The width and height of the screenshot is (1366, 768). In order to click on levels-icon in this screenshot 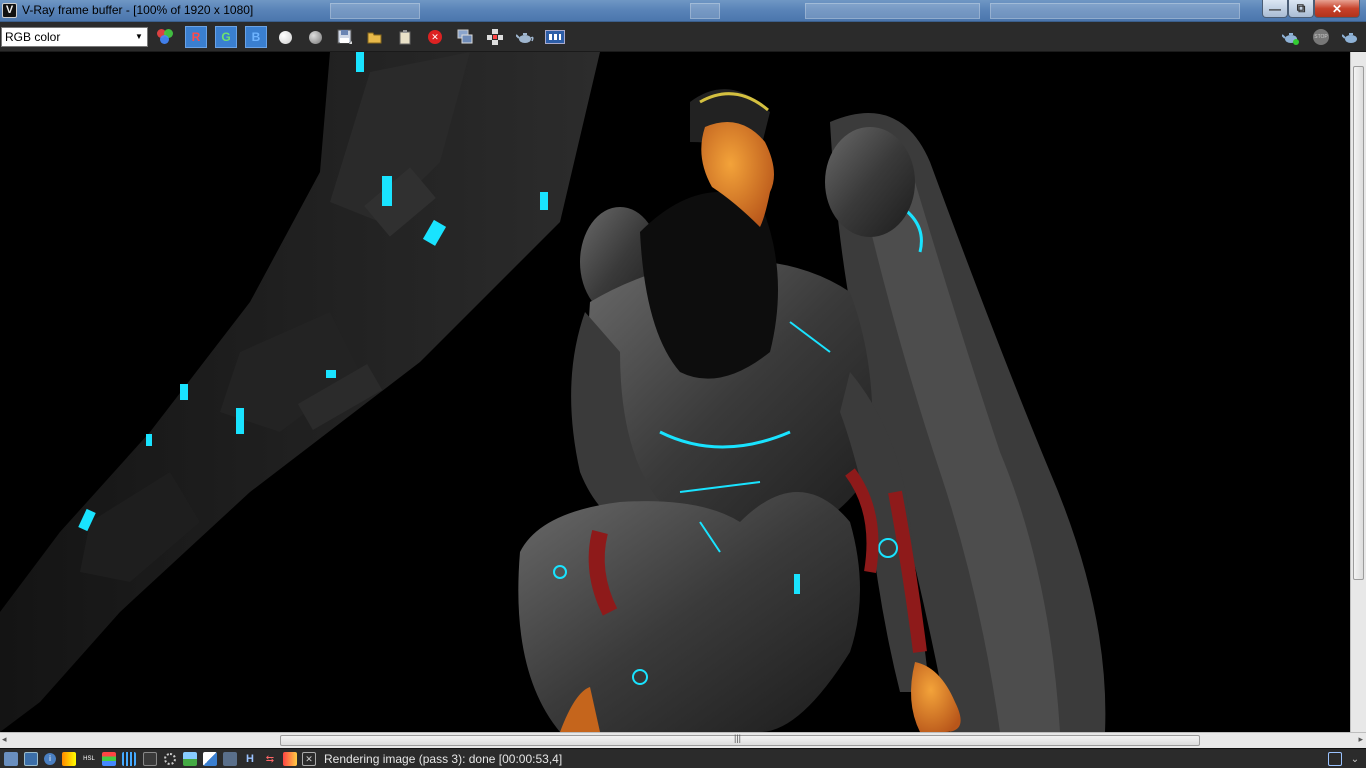, I will do `click(69, 759)`.